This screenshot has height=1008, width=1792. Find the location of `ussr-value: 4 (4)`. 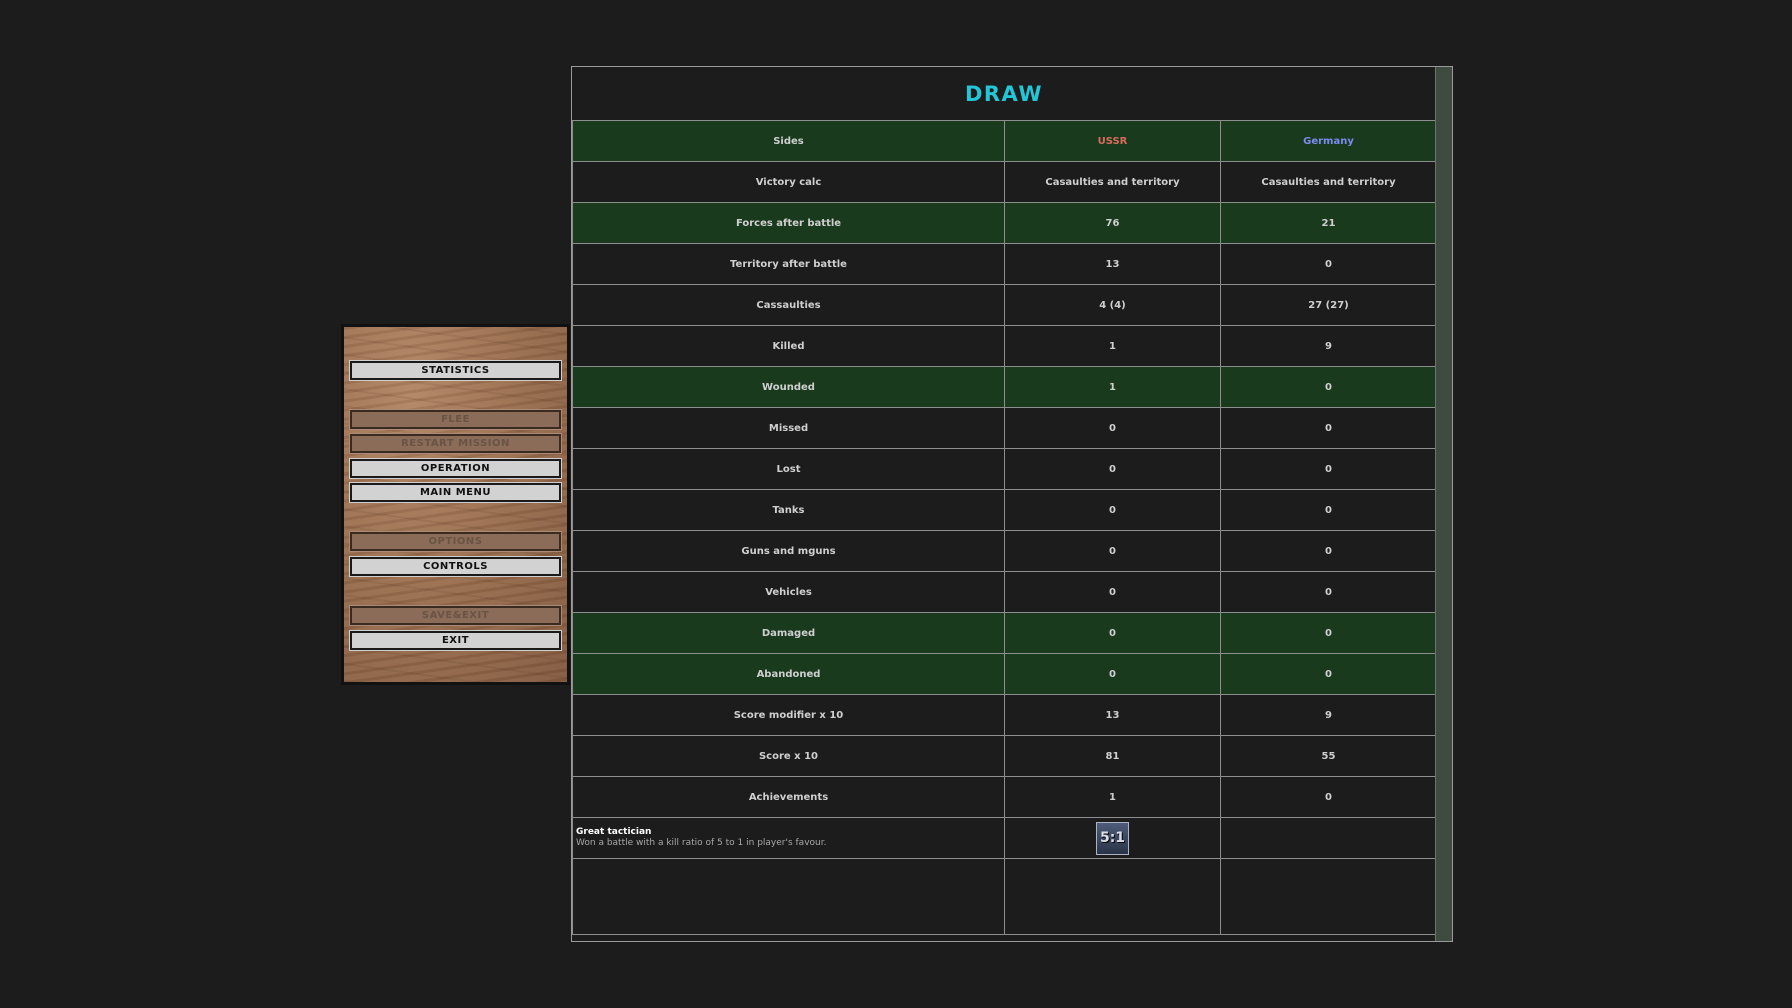

ussr-value: 4 (4) is located at coordinates (1112, 305).